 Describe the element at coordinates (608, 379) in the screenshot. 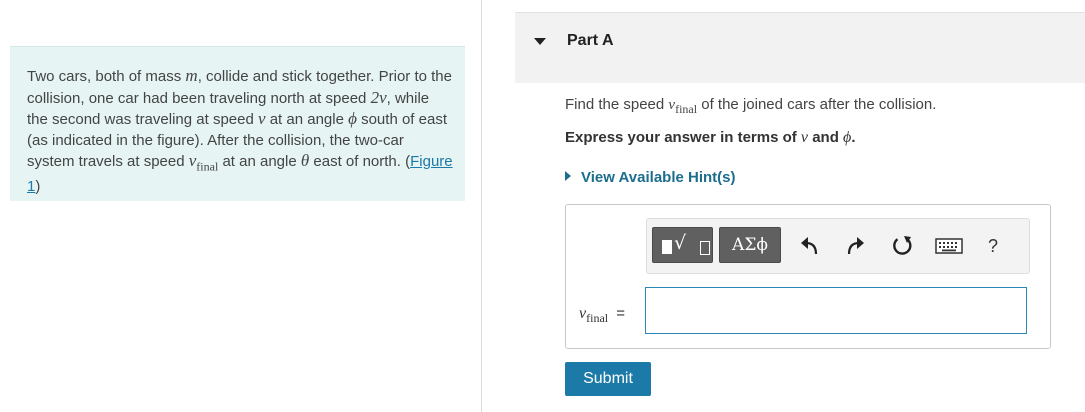

I see `submit-button: Submit` at that location.